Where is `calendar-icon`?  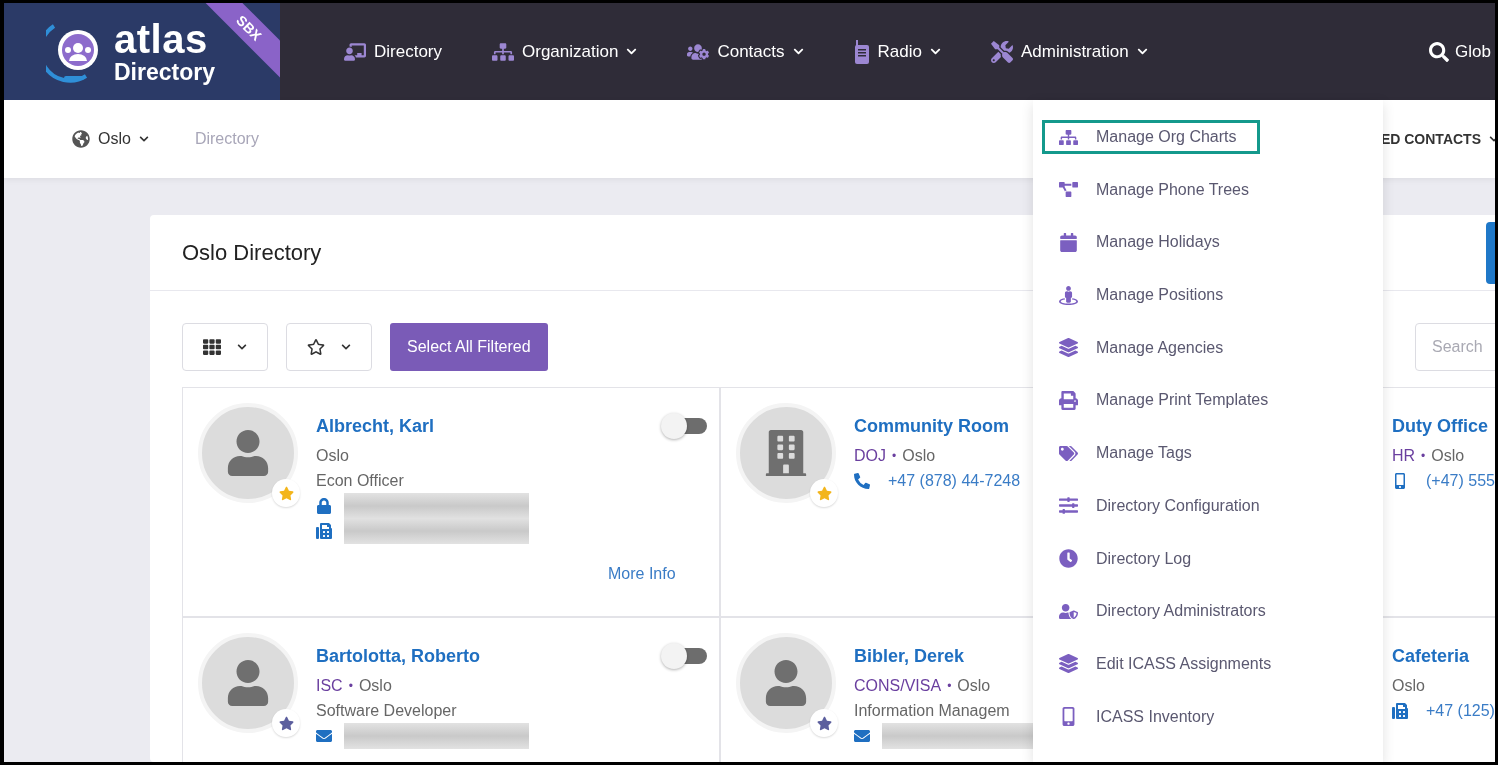 calendar-icon is located at coordinates (1068, 242).